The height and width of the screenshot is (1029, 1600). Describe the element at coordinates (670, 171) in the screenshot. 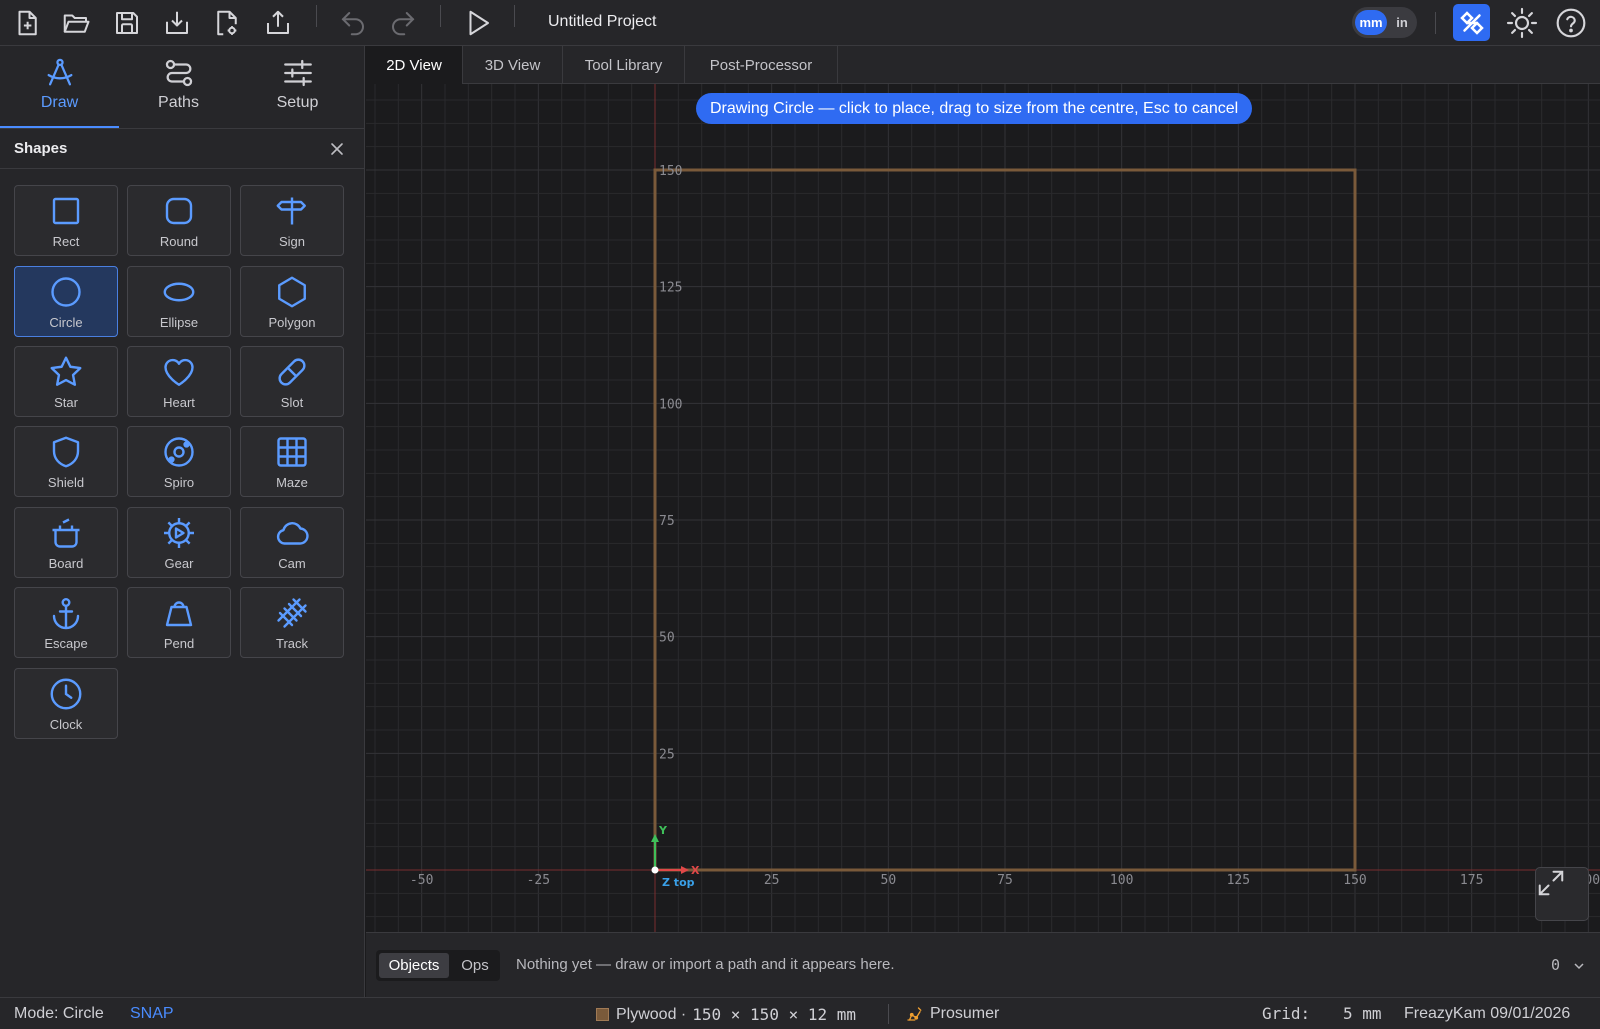

I see `y-tick-label: 150` at that location.